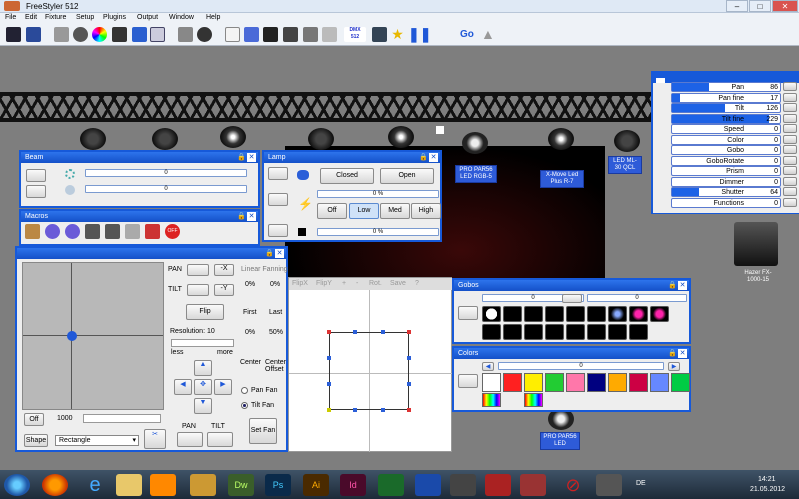  I want to click on maximize-button: □, so click(760, 6).